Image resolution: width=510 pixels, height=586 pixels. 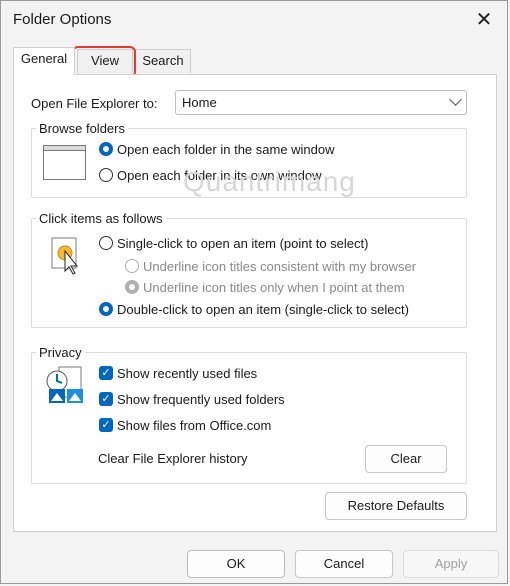 I want to click on recent-files-label: Show recently used files, so click(x=187, y=373).